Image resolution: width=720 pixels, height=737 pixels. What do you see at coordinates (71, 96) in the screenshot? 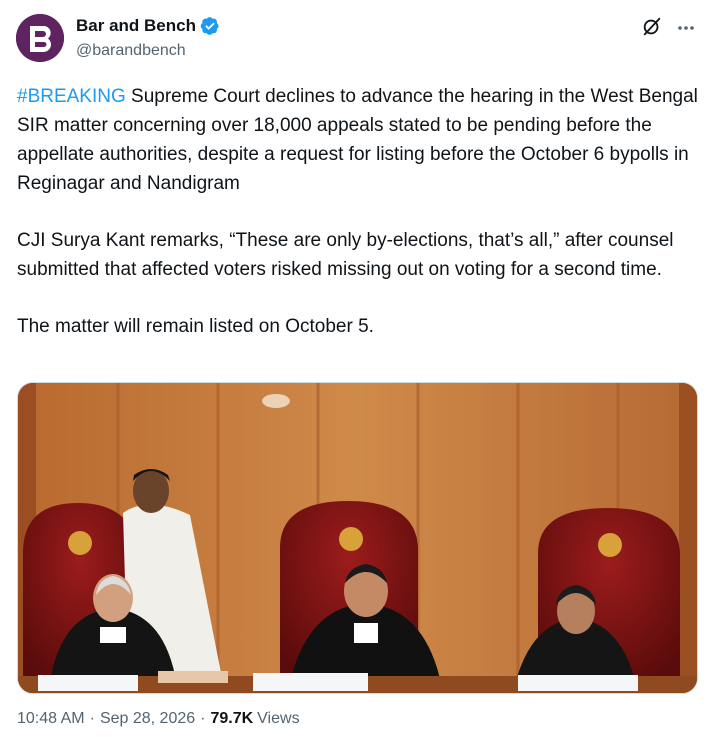
I see `hashtag-link: #BREAKING` at bounding box center [71, 96].